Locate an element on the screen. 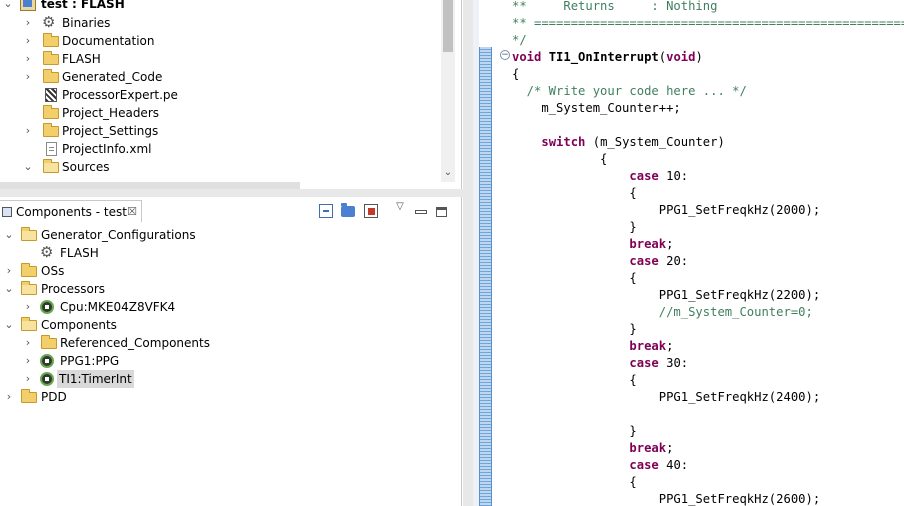 This screenshot has width=904, height=506. minimize-icon is located at coordinates (420, 211).